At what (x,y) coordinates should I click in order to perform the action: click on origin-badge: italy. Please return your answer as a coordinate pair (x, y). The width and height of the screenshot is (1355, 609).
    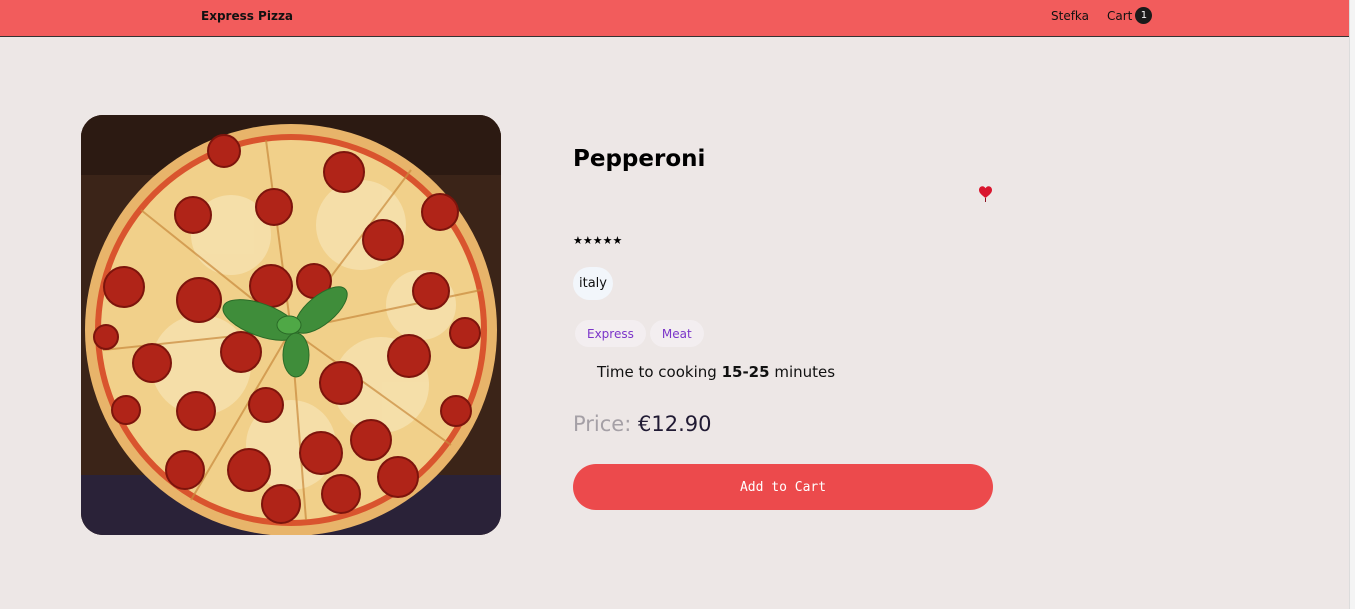
    Looking at the image, I should click on (593, 283).